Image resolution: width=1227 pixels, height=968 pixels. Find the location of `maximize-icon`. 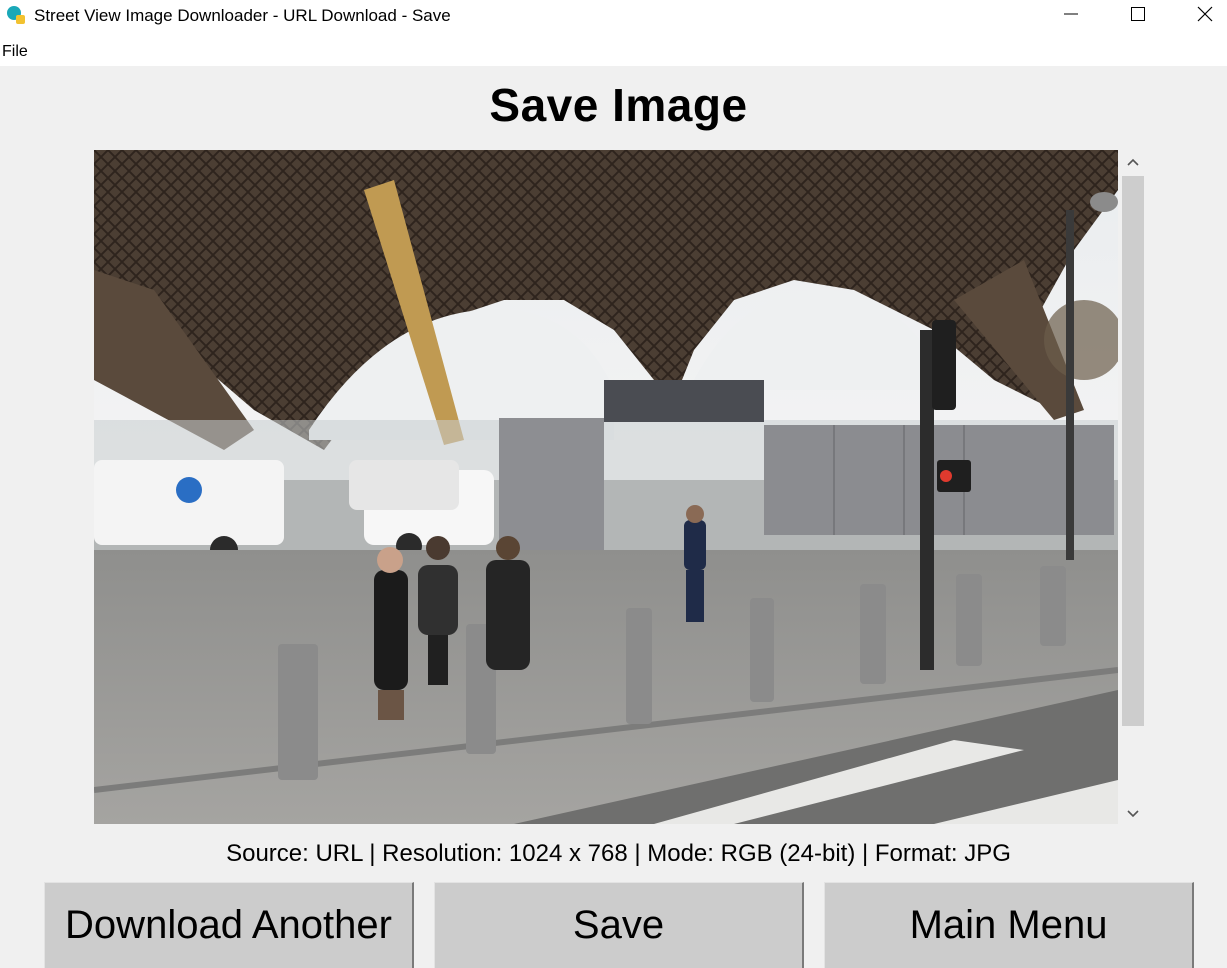

maximize-icon is located at coordinates (1138, 16).